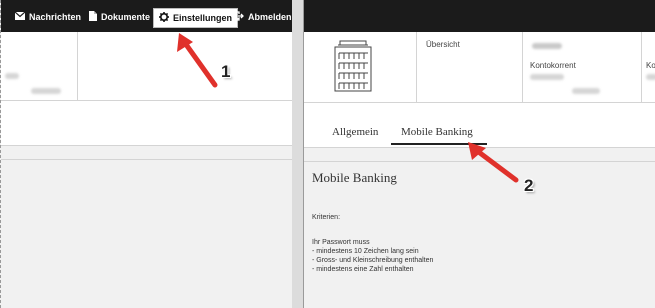 The height and width of the screenshot is (308, 655). What do you see at coordinates (547, 46) in the screenshot?
I see `redacted-account-name` at bounding box center [547, 46].